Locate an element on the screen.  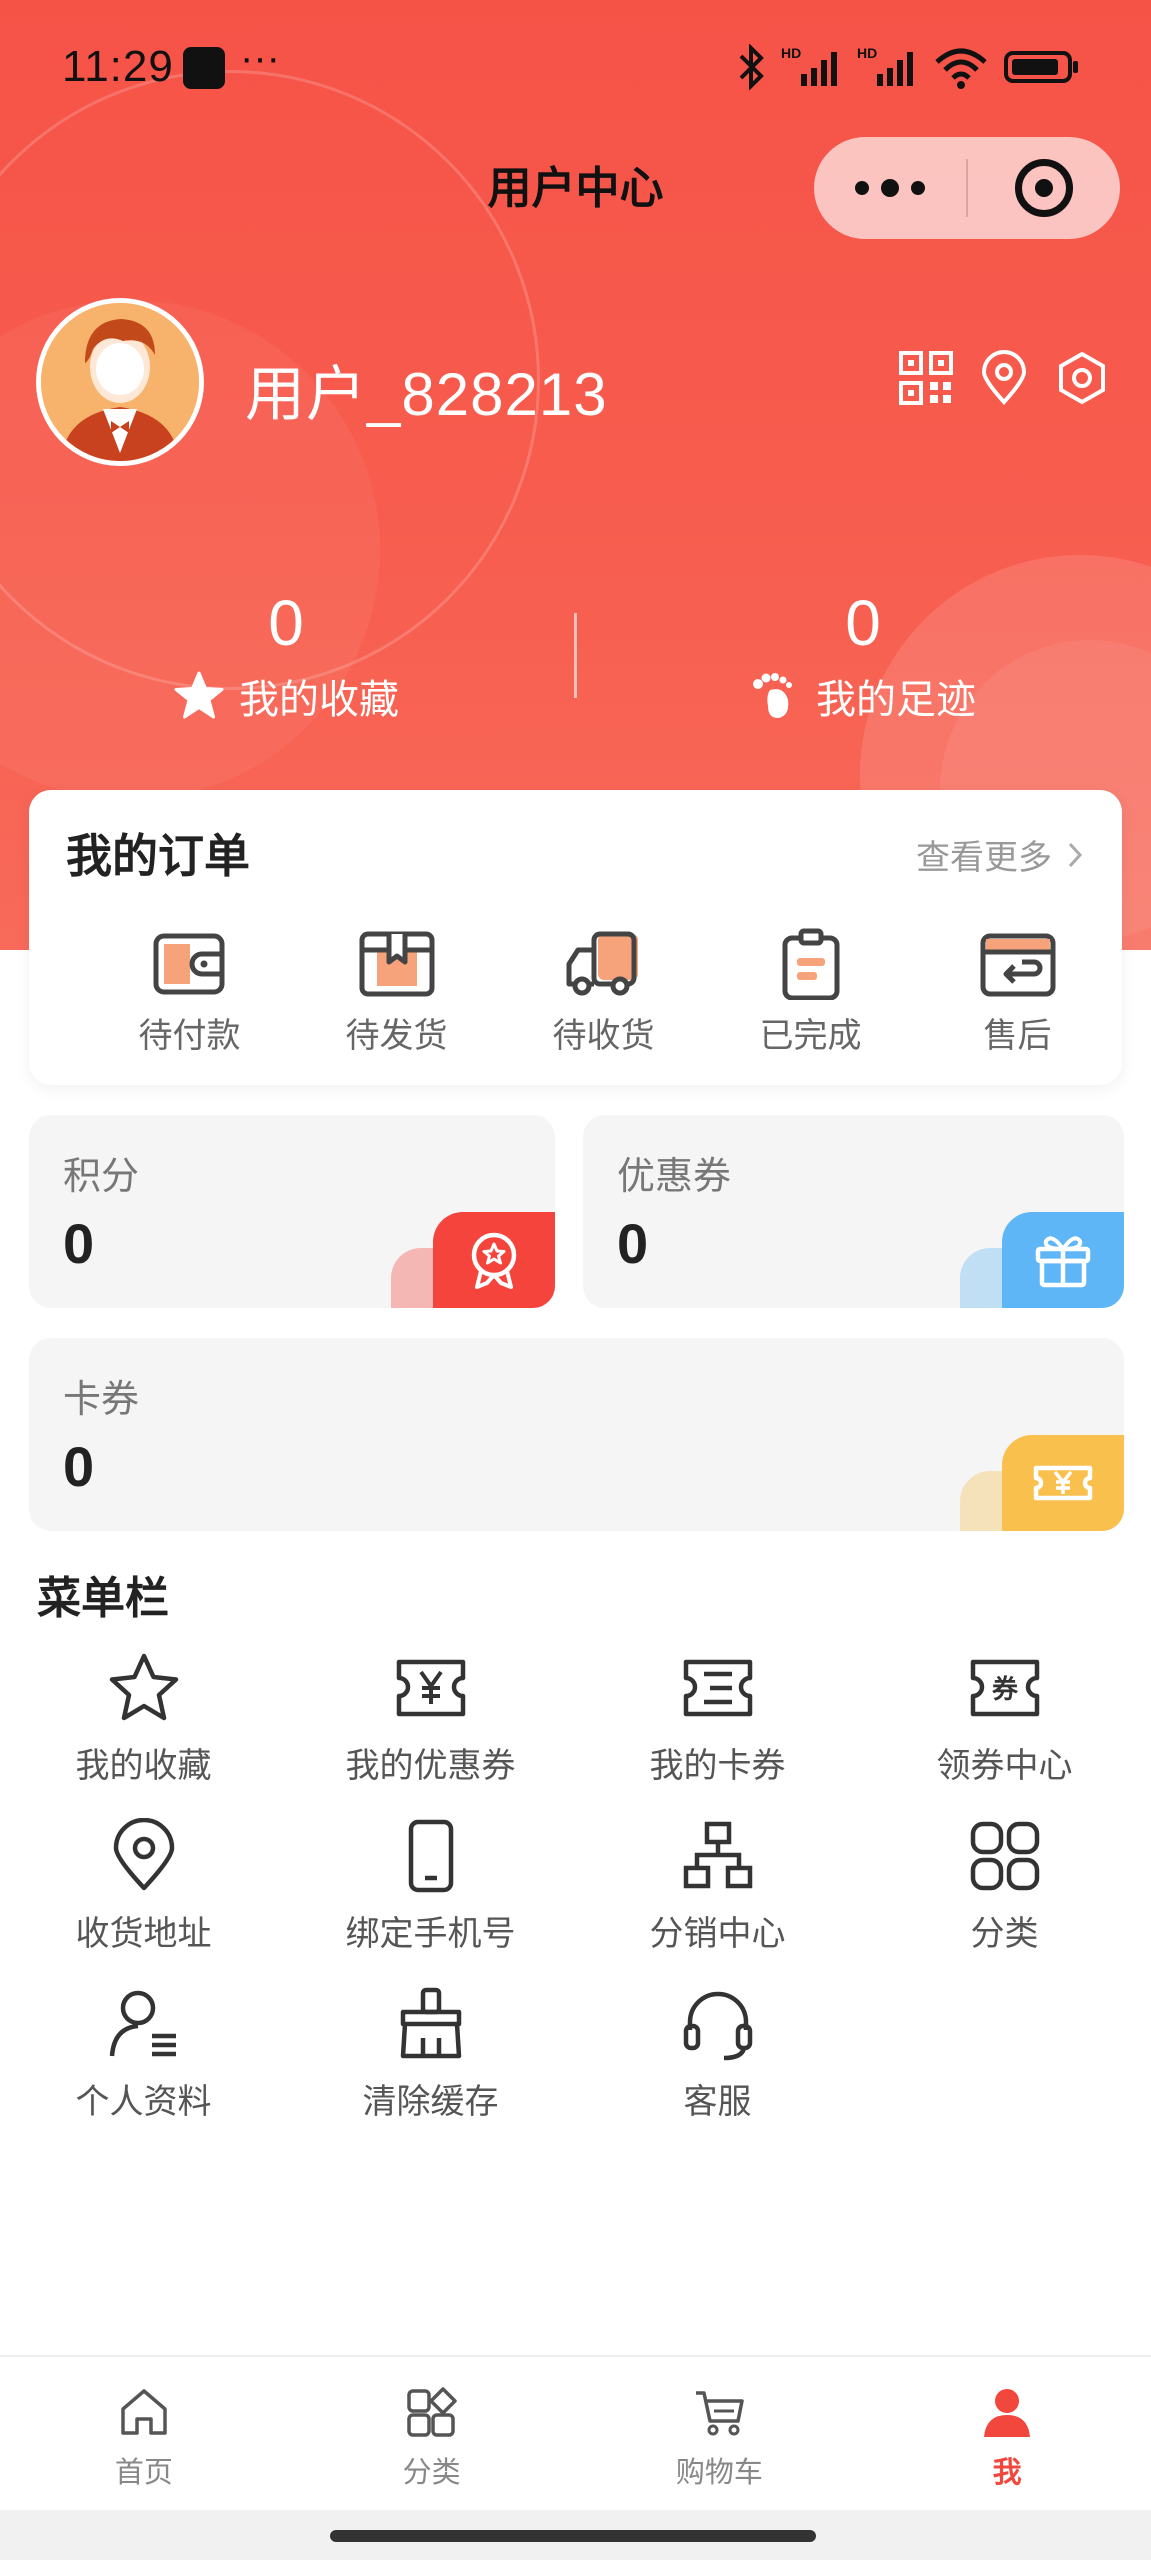
footprints-label: 我的足迹 is located at coordinates (896, 700).